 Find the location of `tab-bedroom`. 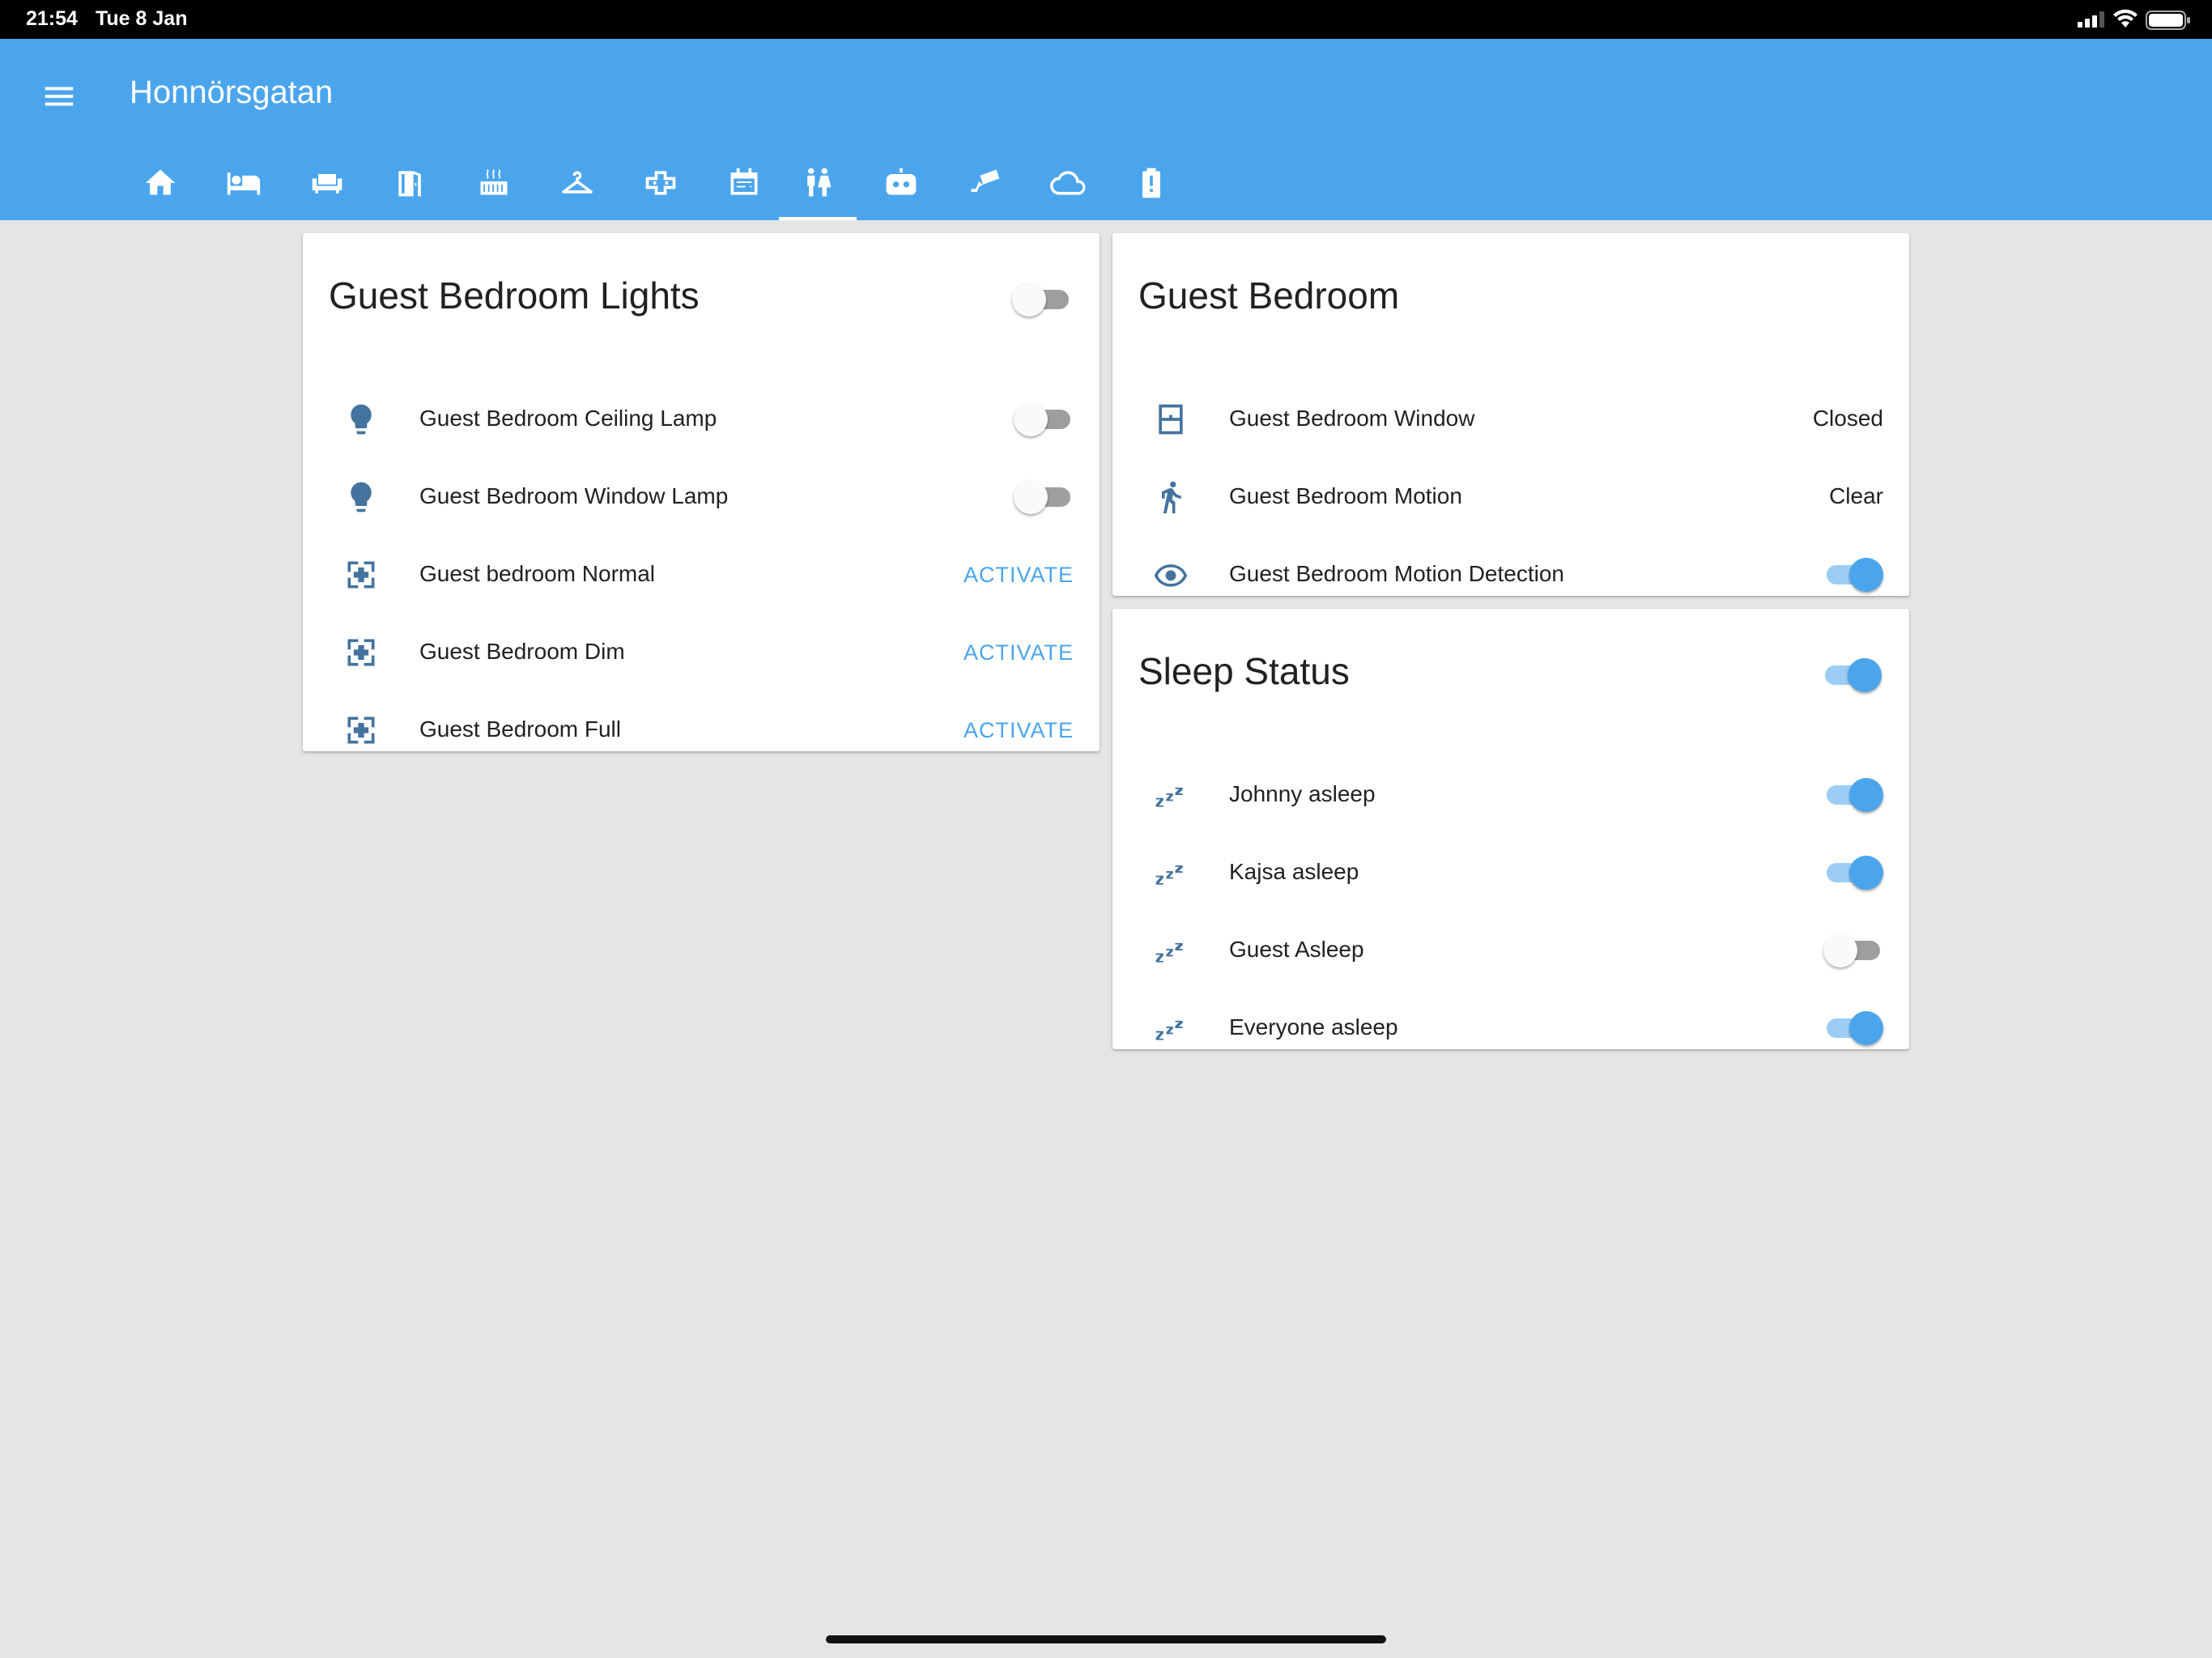

tab-bedroom is located at coordinates (244, 185).